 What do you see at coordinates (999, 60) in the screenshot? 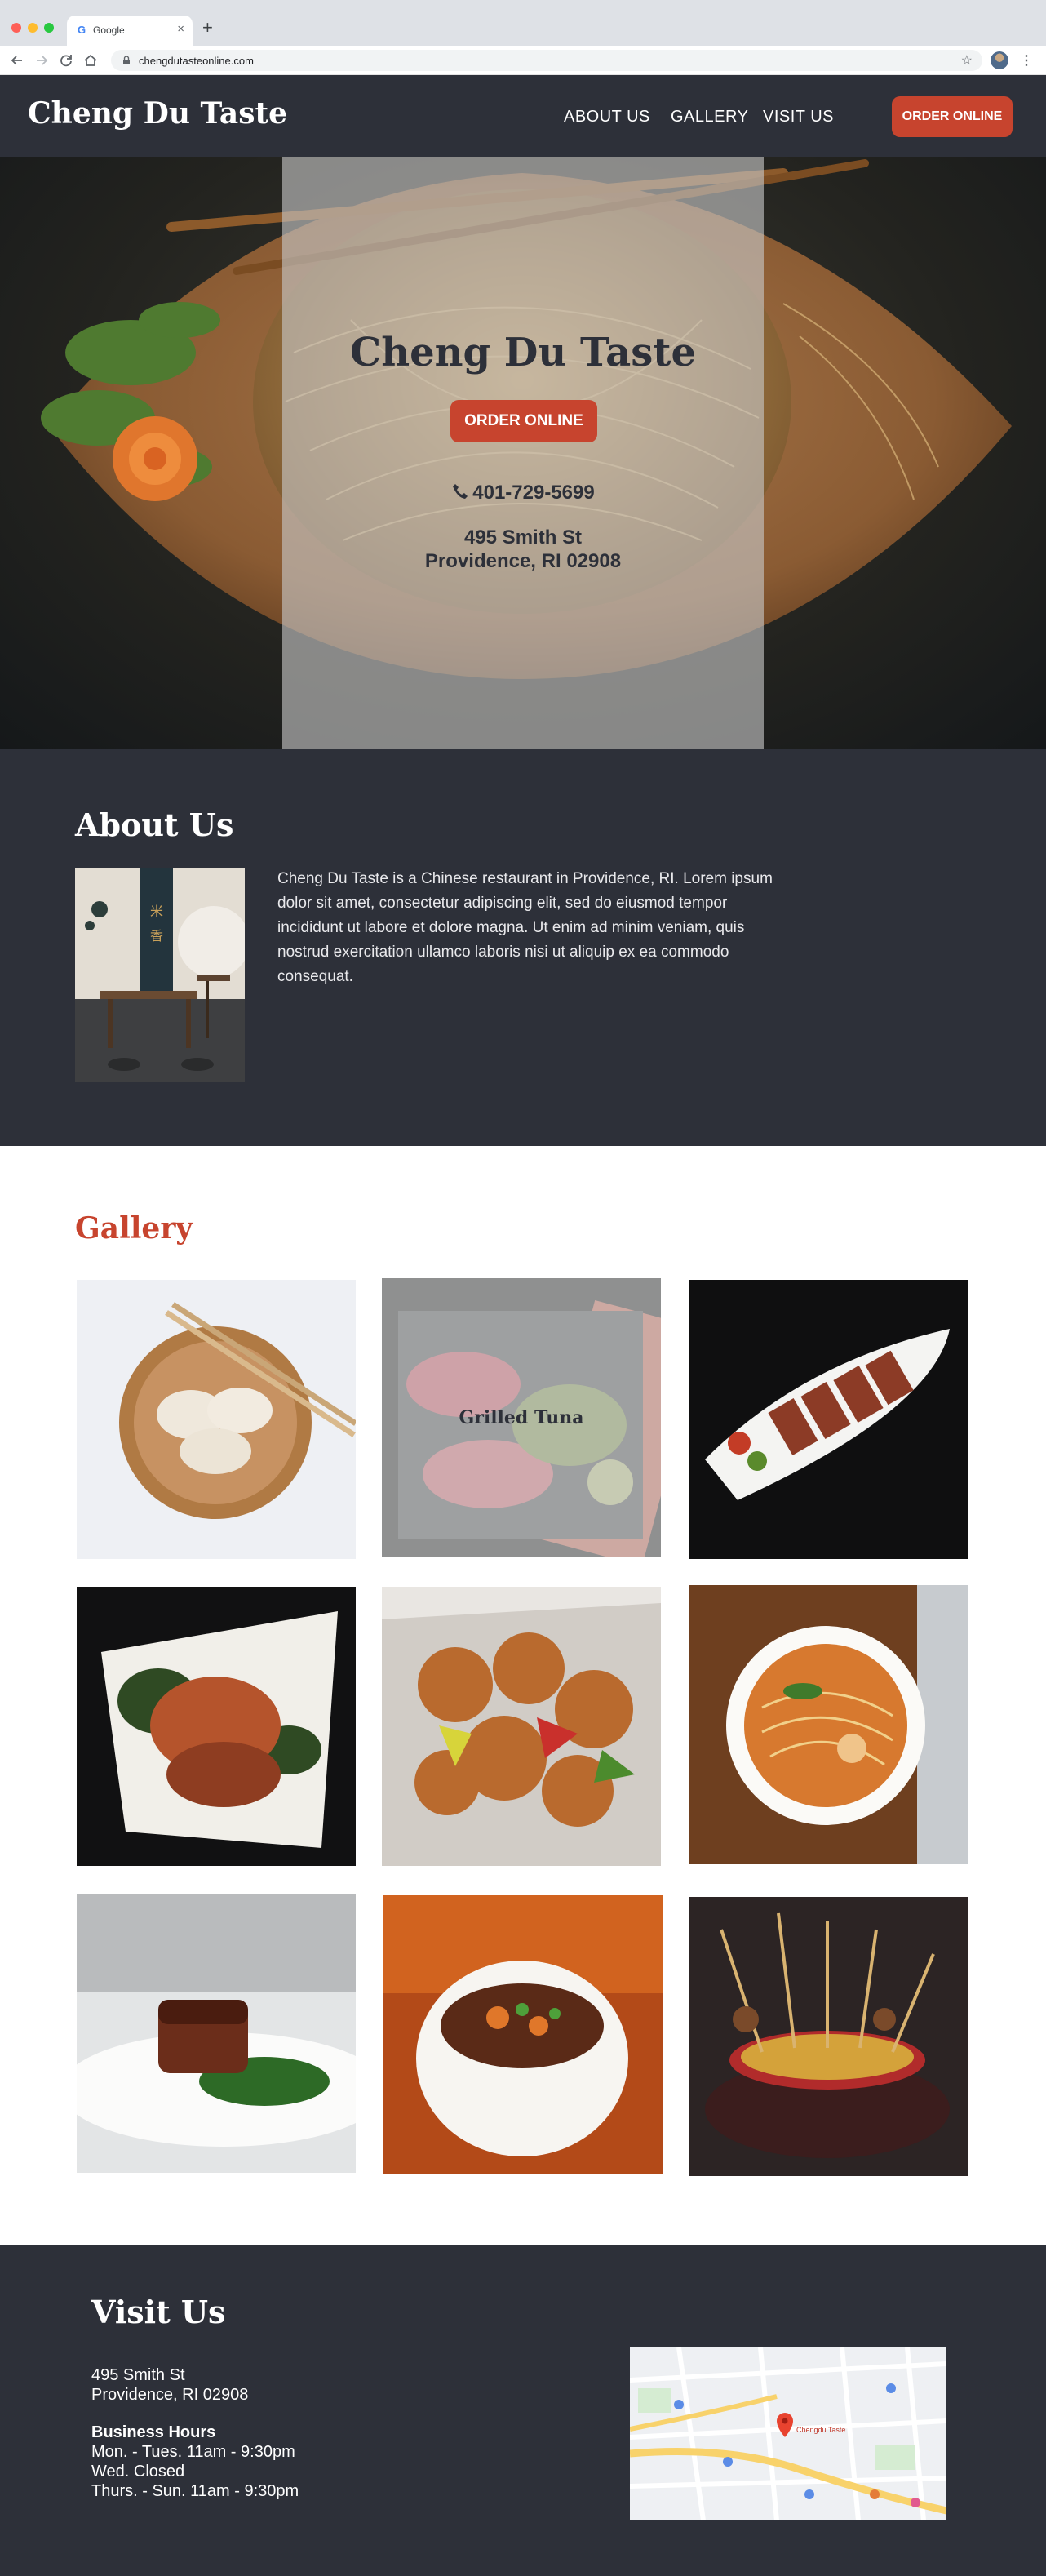
I see `profile-avatar` at bounding box center [999, 60].